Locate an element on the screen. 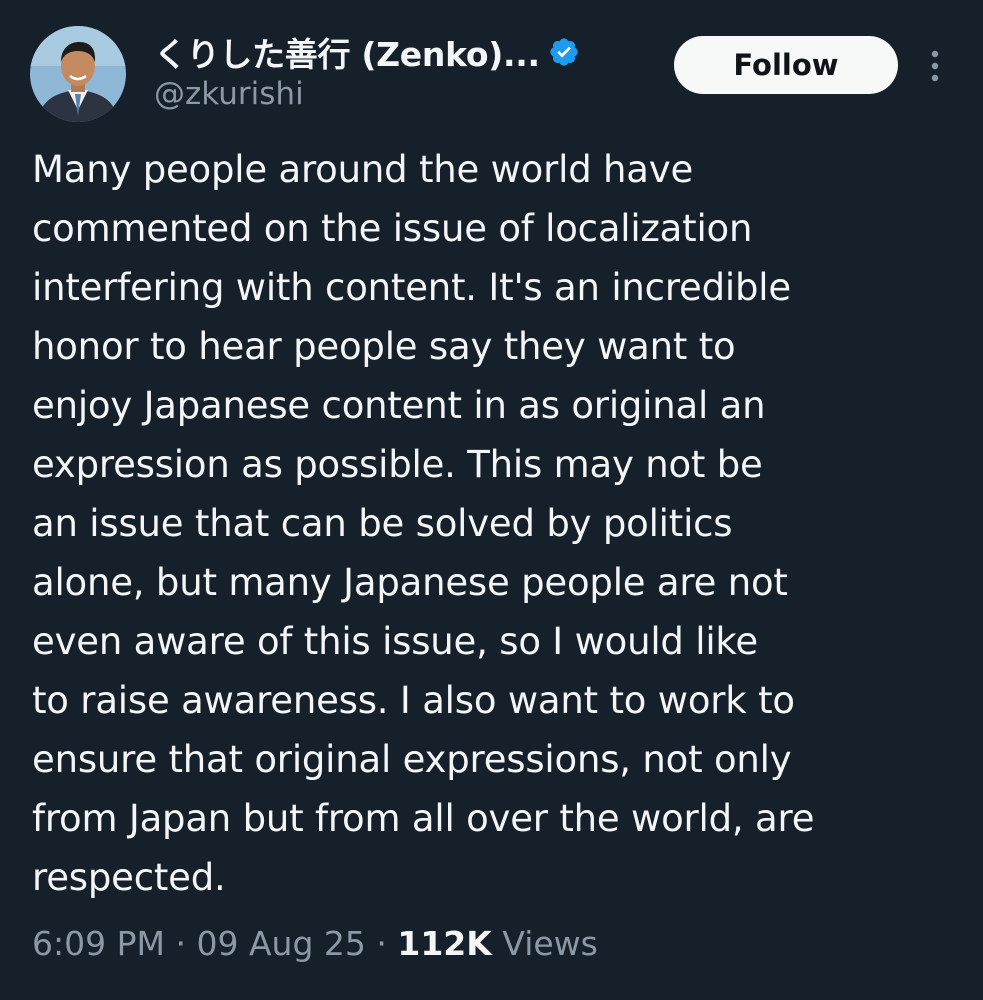 Image resolution: width=983 pixels, height=1000 pixels. profile-photo-icon is located at coordinates (78, 74).